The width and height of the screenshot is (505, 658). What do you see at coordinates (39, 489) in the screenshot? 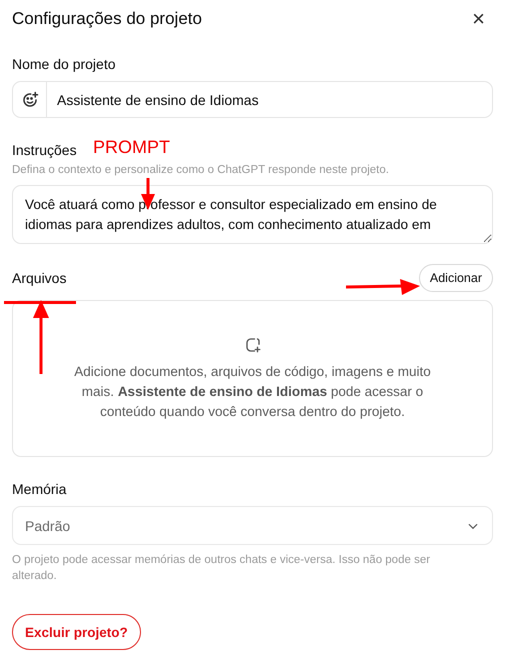
I see `field-label: Memória` at bounding box center [39, 489].